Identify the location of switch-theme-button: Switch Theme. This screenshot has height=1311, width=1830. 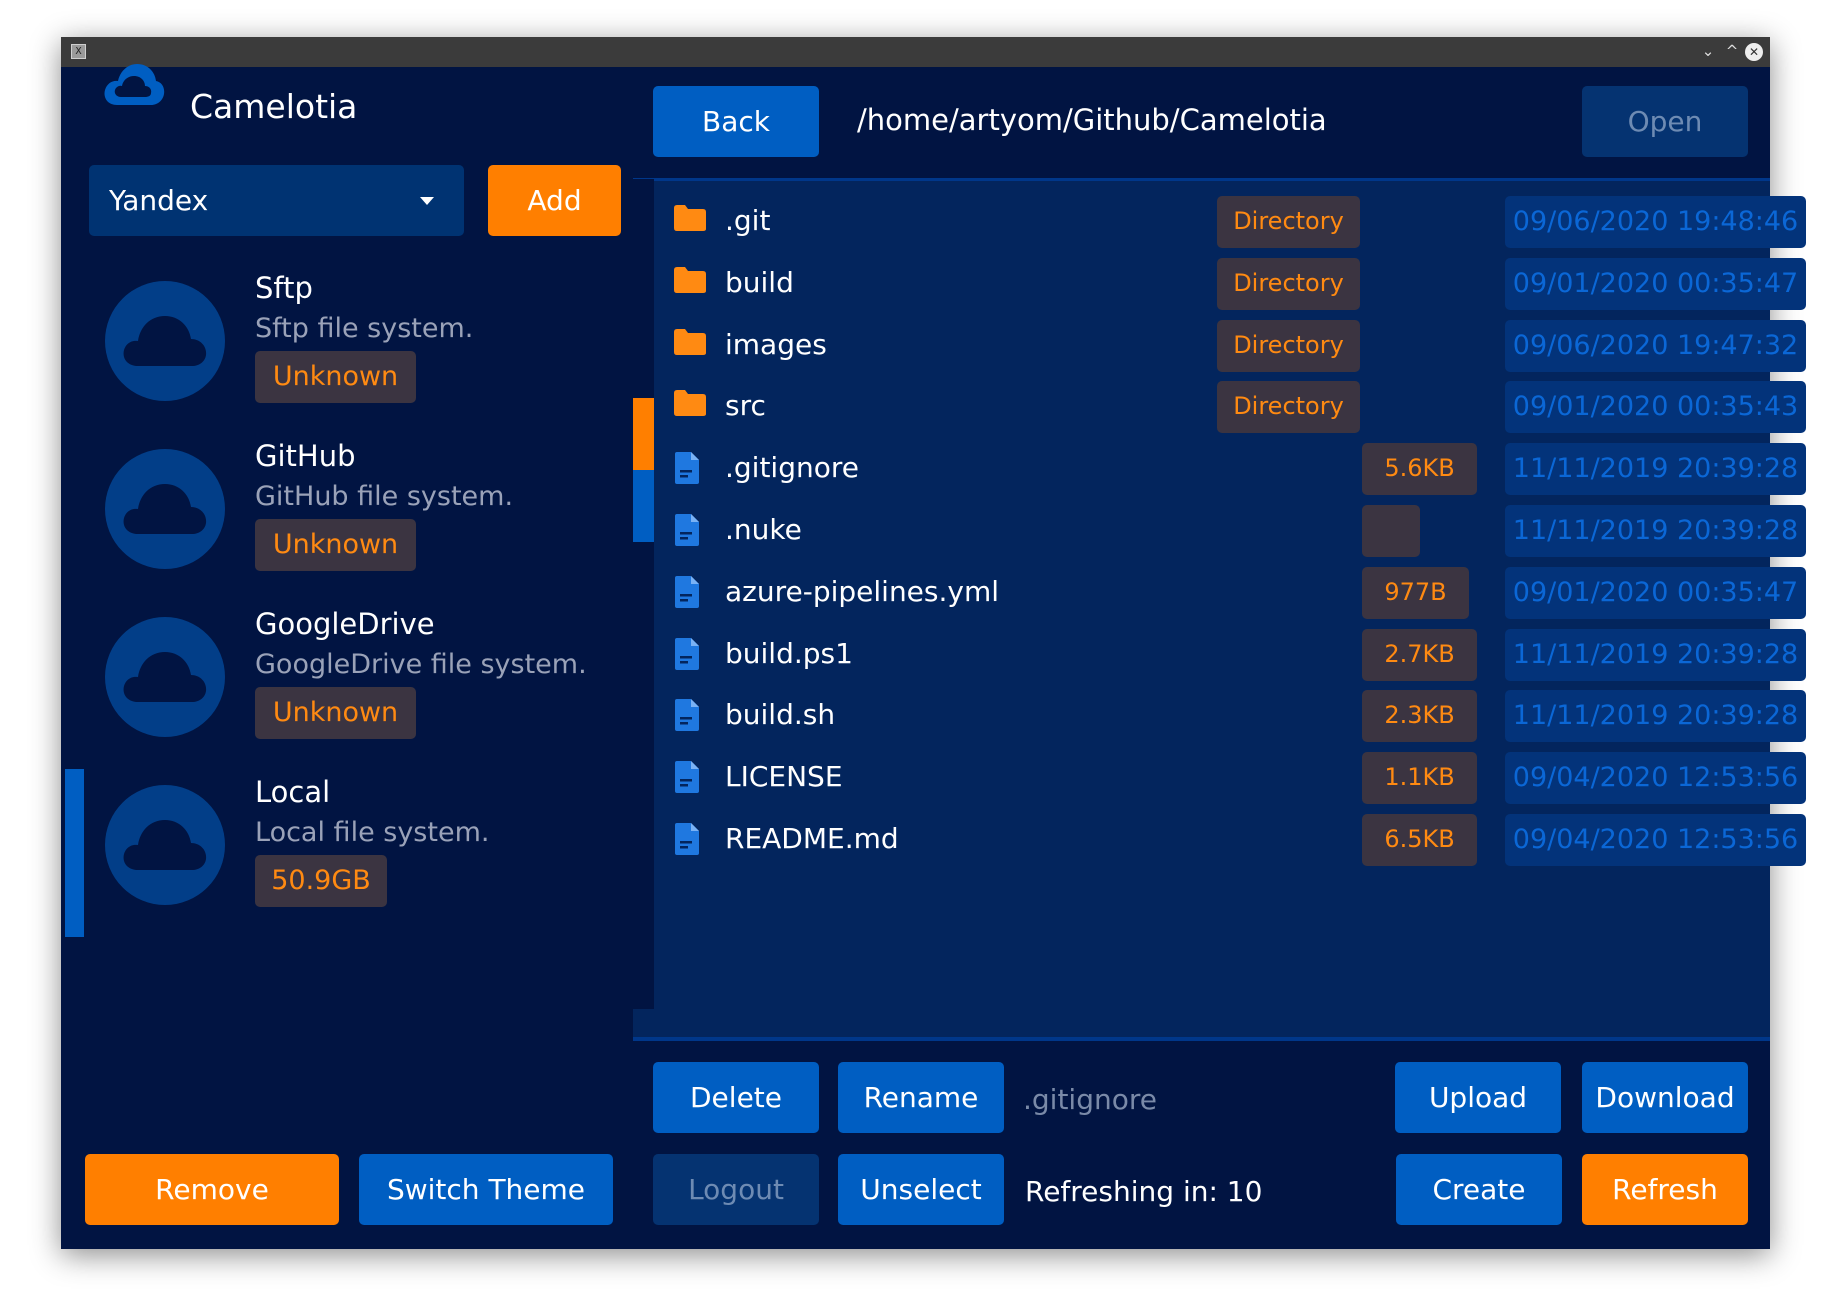
(486, 1189).